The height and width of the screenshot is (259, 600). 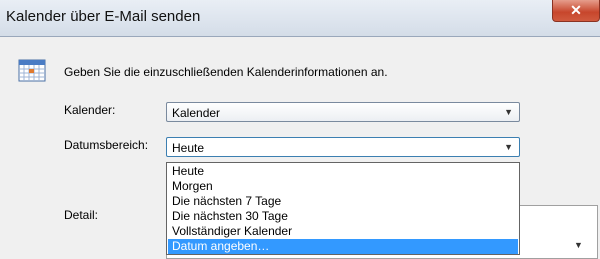 I want to click on calendar-label: Kalender:, so click(x=90, y=110).